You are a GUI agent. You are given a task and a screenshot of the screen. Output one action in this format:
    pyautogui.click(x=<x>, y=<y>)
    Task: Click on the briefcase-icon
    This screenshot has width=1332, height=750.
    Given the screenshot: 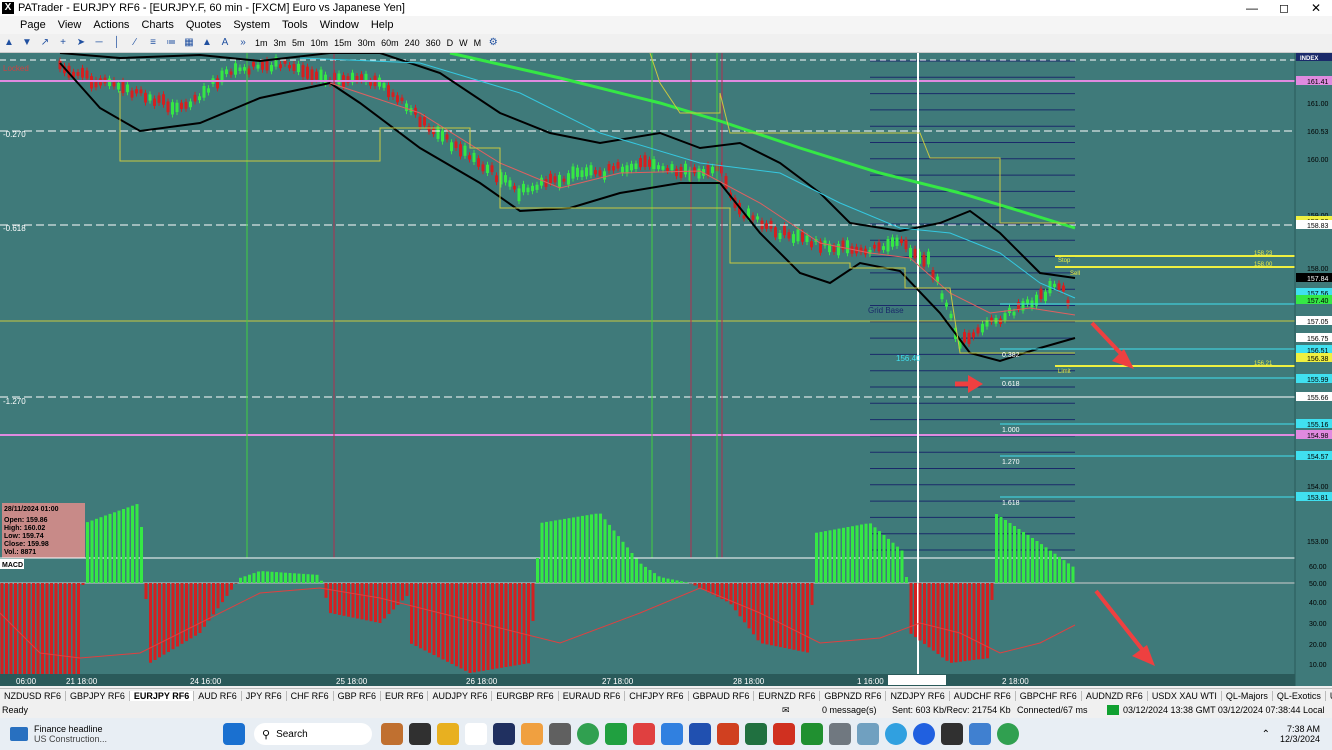 What is the action you would take?
    pyautogui.click(x=392, y=734)
    